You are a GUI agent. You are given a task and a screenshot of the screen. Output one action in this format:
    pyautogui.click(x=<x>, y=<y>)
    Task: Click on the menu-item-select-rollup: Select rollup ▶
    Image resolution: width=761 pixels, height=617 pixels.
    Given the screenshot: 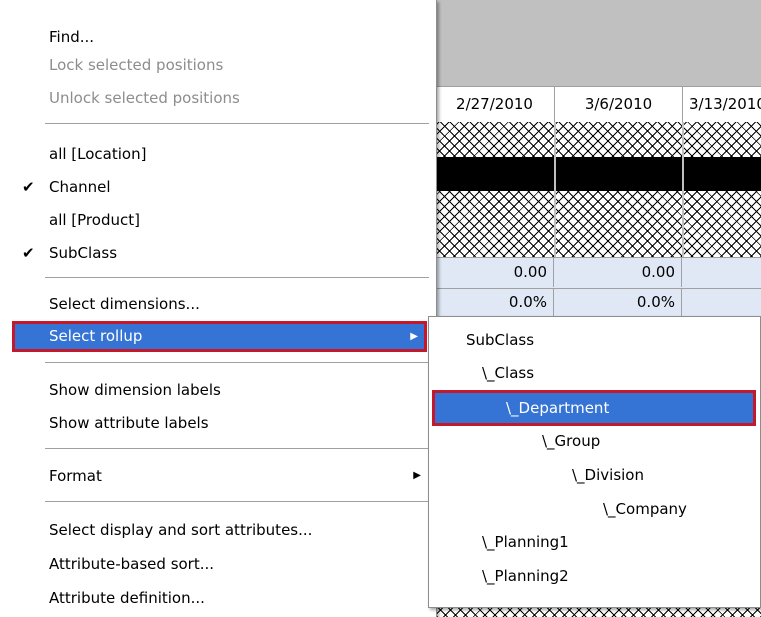 What is the action you would take?
    pyautogui.click(x=219, y=336)
    